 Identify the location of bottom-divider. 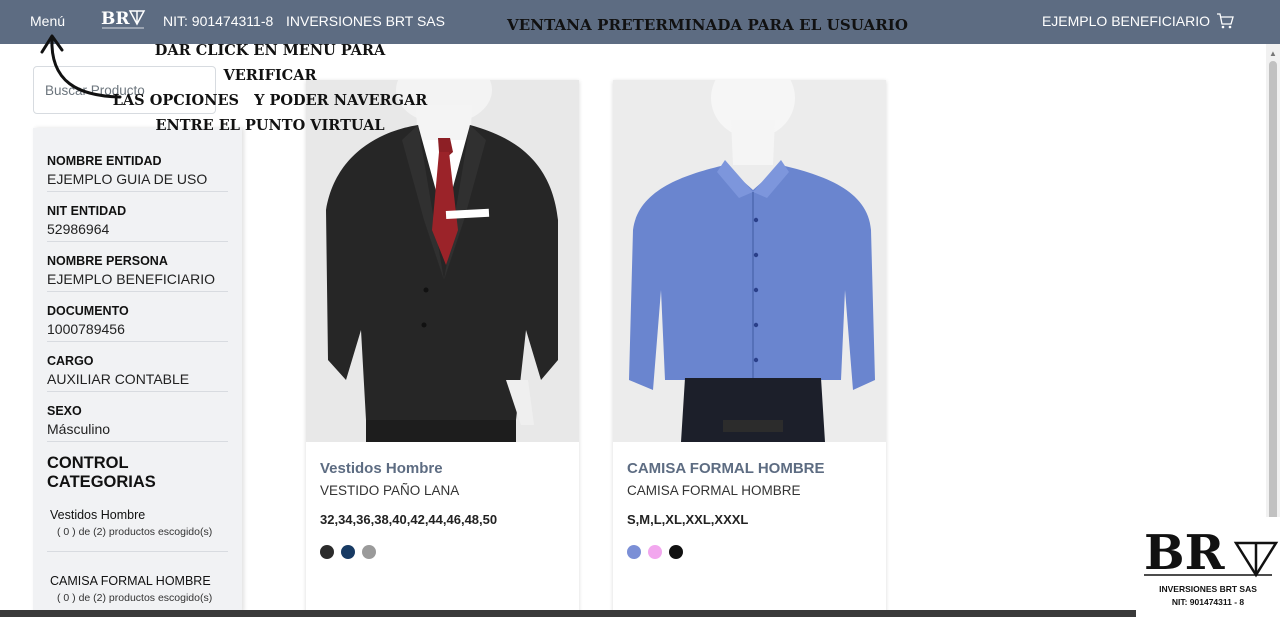
(568, 613).